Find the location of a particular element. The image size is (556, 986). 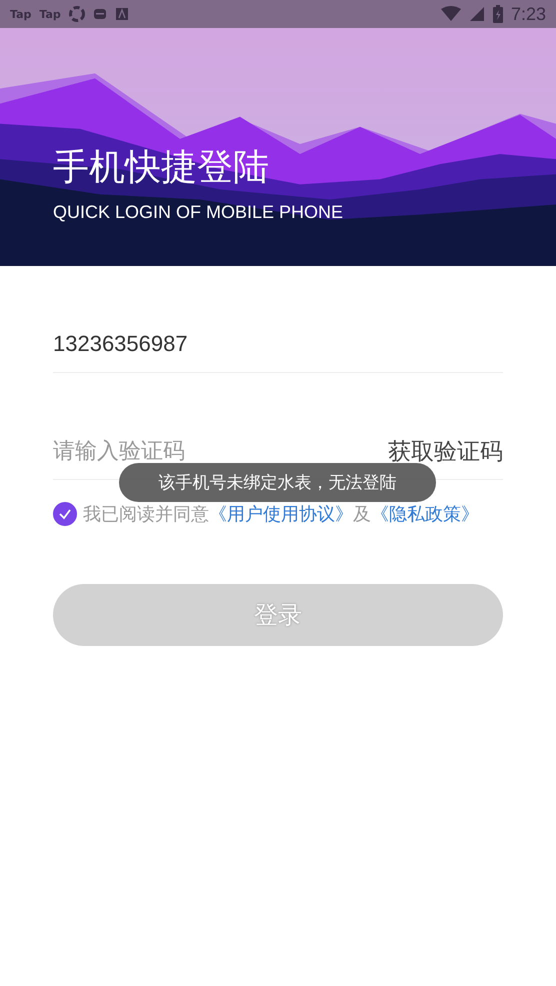

storage-icon is located at coordinates (99, 14).